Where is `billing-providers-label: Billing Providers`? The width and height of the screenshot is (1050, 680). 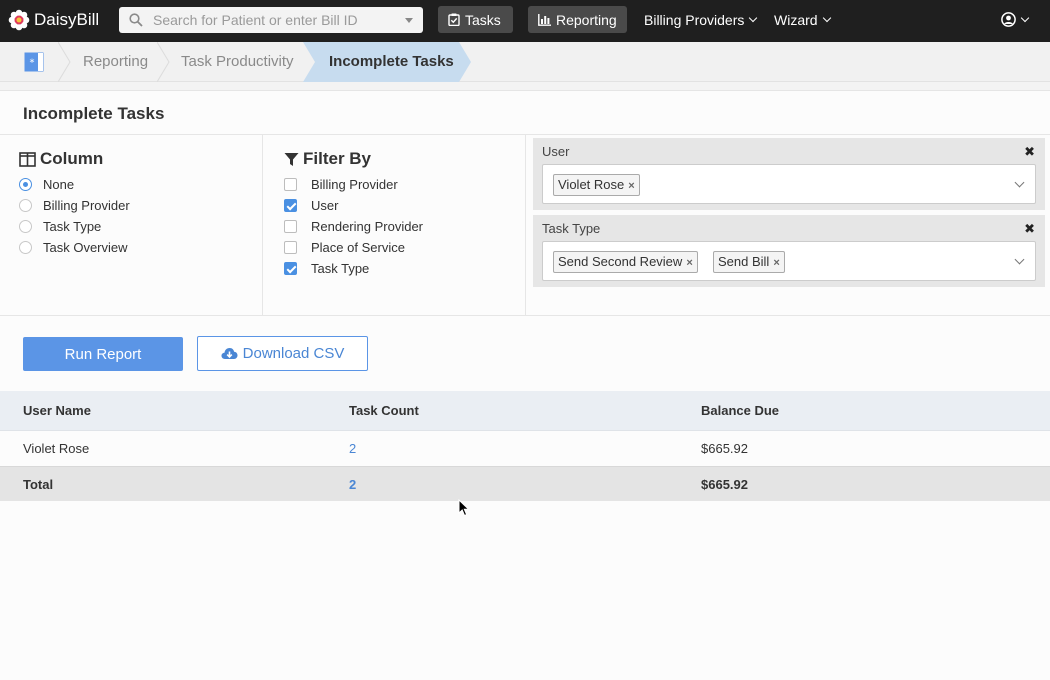 billing-providers-label: Billing Providers is located at coordinates (694, 20).